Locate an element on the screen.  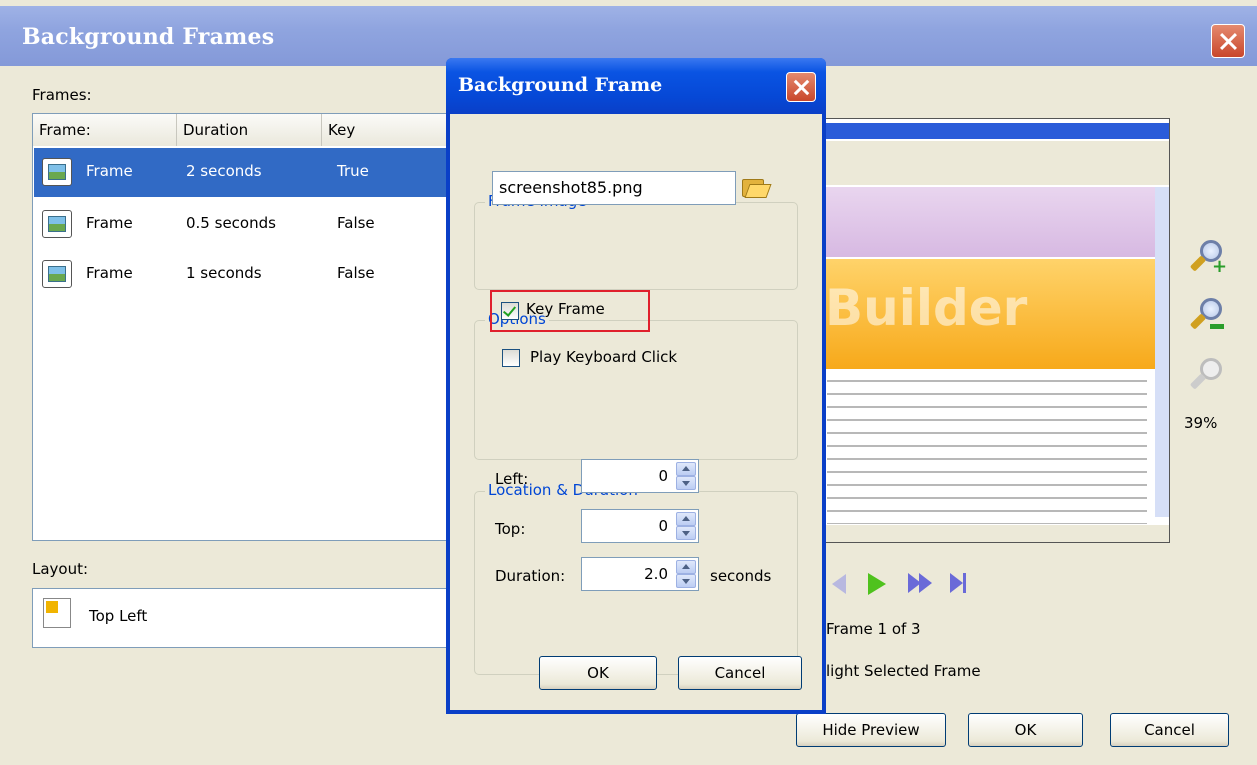
previous-frame-icon is located at coordinates (839, 584).